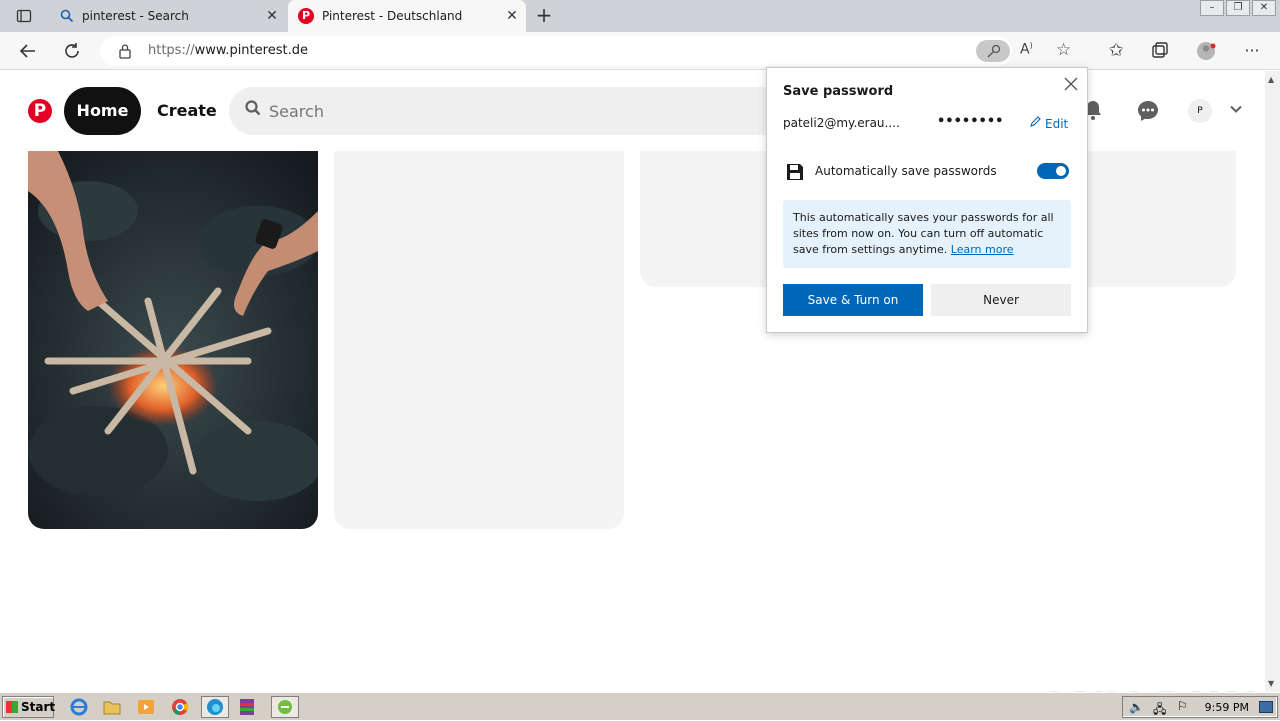 The height and width of the screenshot is (721, 1280). Describe the element at coordinates (1053, 171) in the screenshot. I see `auto-save-toggle` at that location.